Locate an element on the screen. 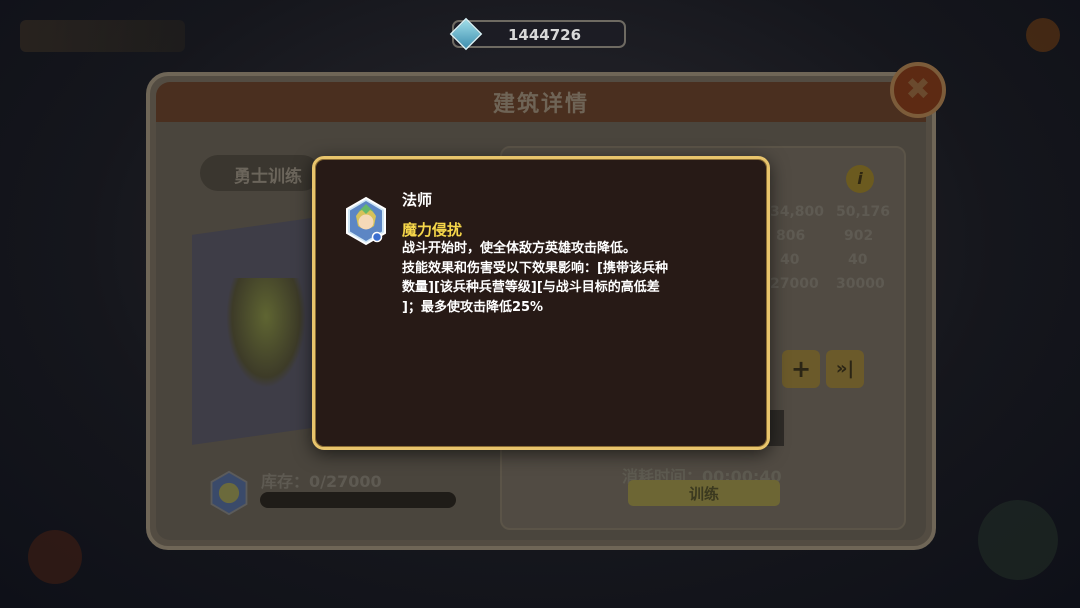  stock-unit-avatar is located at coordinates (229, 493).